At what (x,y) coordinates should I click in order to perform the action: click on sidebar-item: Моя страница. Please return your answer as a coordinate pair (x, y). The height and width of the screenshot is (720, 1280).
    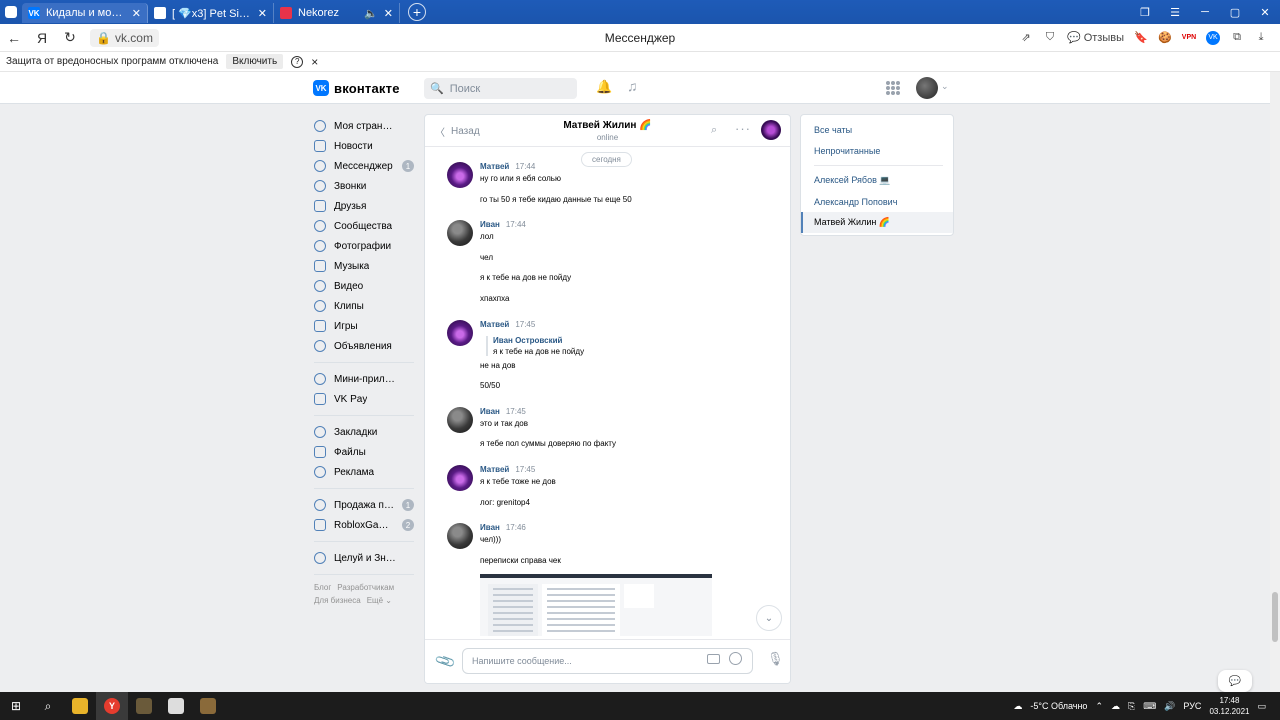
    Looking at the image, I should click on (364, 126).